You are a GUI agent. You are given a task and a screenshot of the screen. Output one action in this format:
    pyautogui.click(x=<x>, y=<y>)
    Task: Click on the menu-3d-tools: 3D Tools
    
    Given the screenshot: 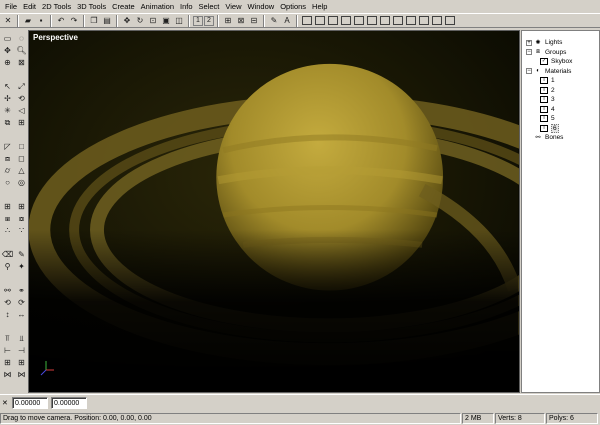 What is the action you would take?
    pyautogui.click(x=91, y=6)
    